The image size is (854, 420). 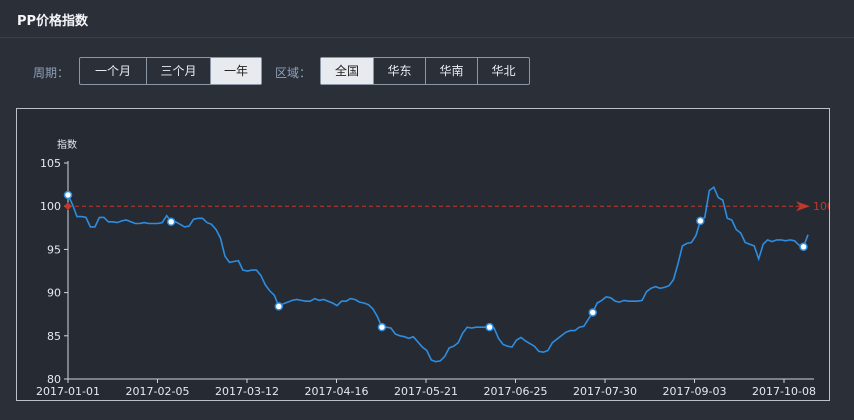 What do you see at coordinates (337, 391) in the screenshot?
I see `x-tick-label: 2017-04-16` at bounding box center [337, 391].